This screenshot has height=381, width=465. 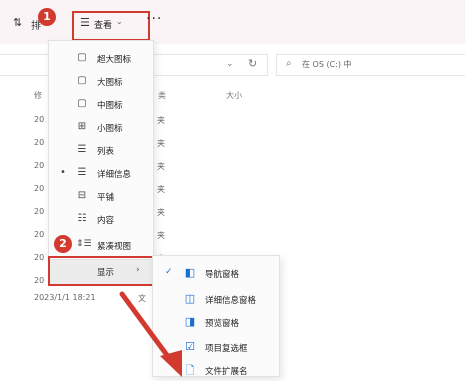 I want to click on annotation-arrow, so click(x=150, y=334).